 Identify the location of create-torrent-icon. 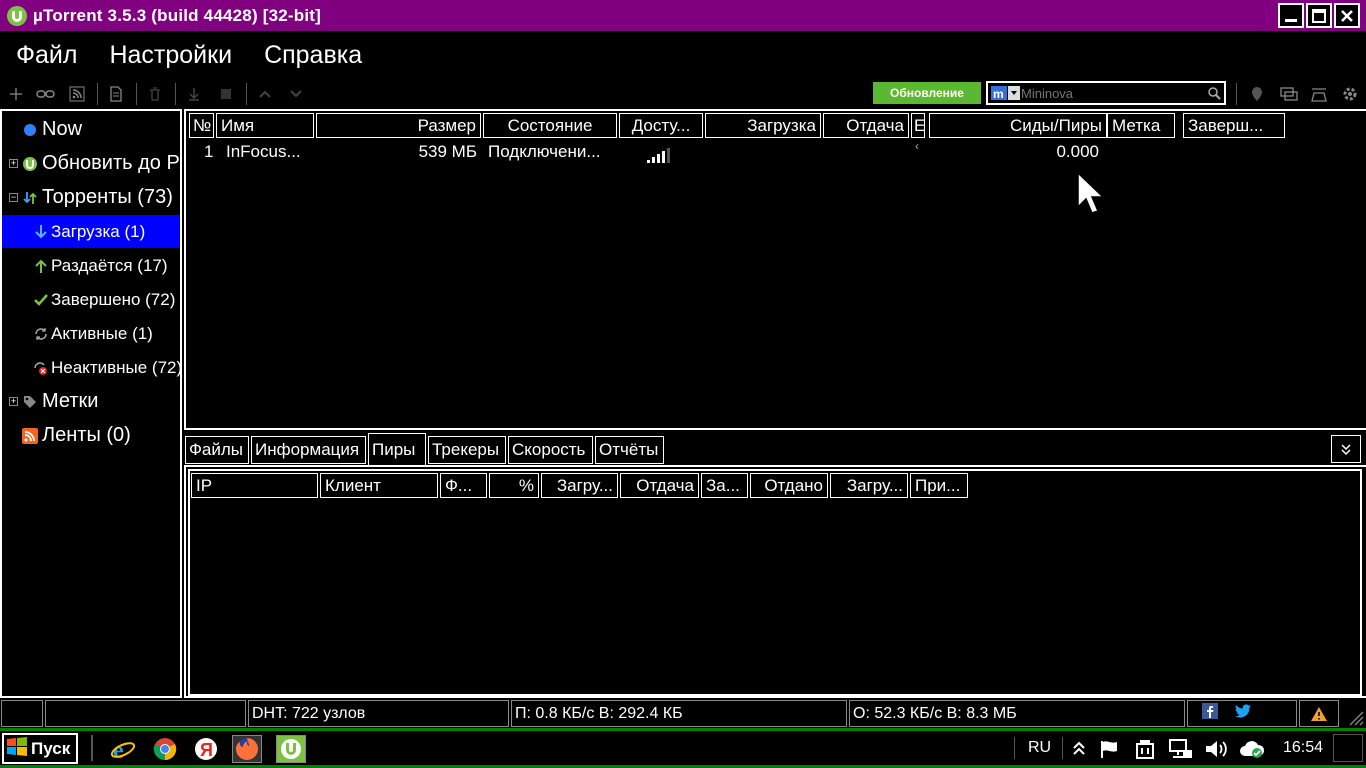
(116, 94).